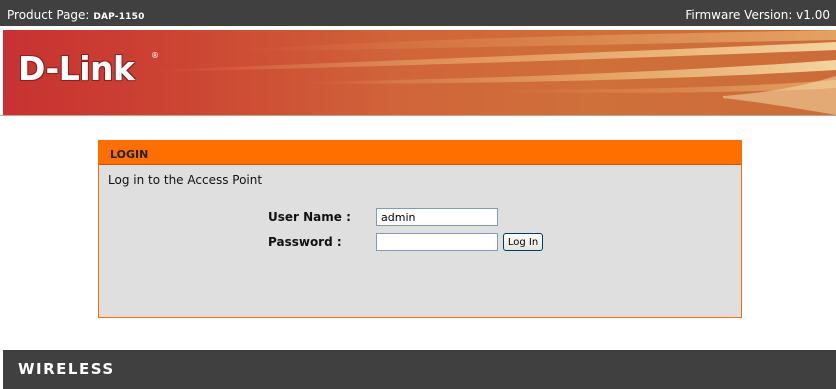 This screenshot has width=836, height=389. Describe the element at coordinates (437, 242) in the screenshot. I see `password-input` at that location.